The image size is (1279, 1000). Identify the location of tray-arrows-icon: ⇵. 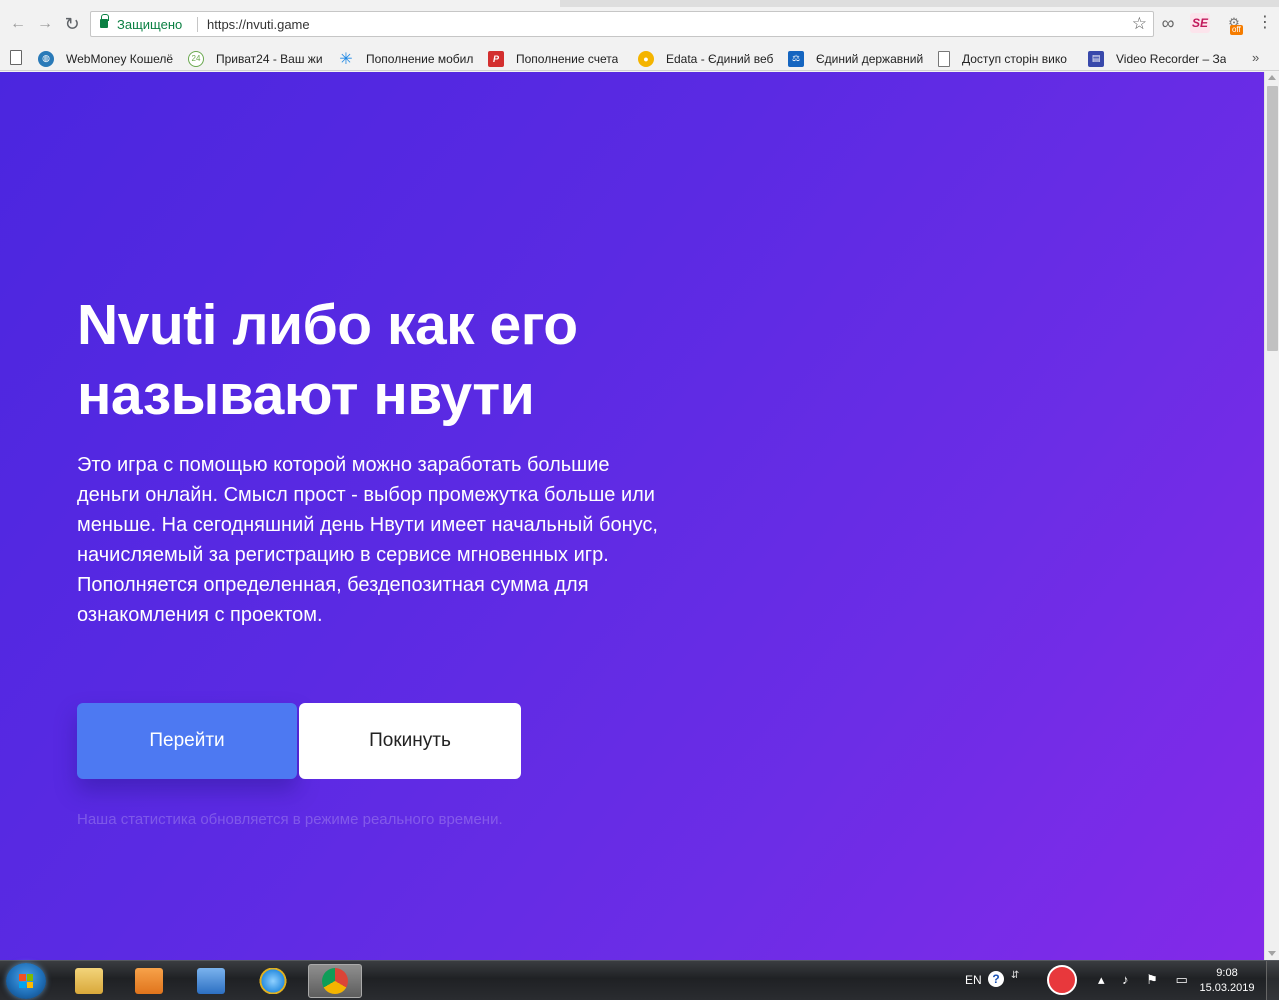
(1015, 975).